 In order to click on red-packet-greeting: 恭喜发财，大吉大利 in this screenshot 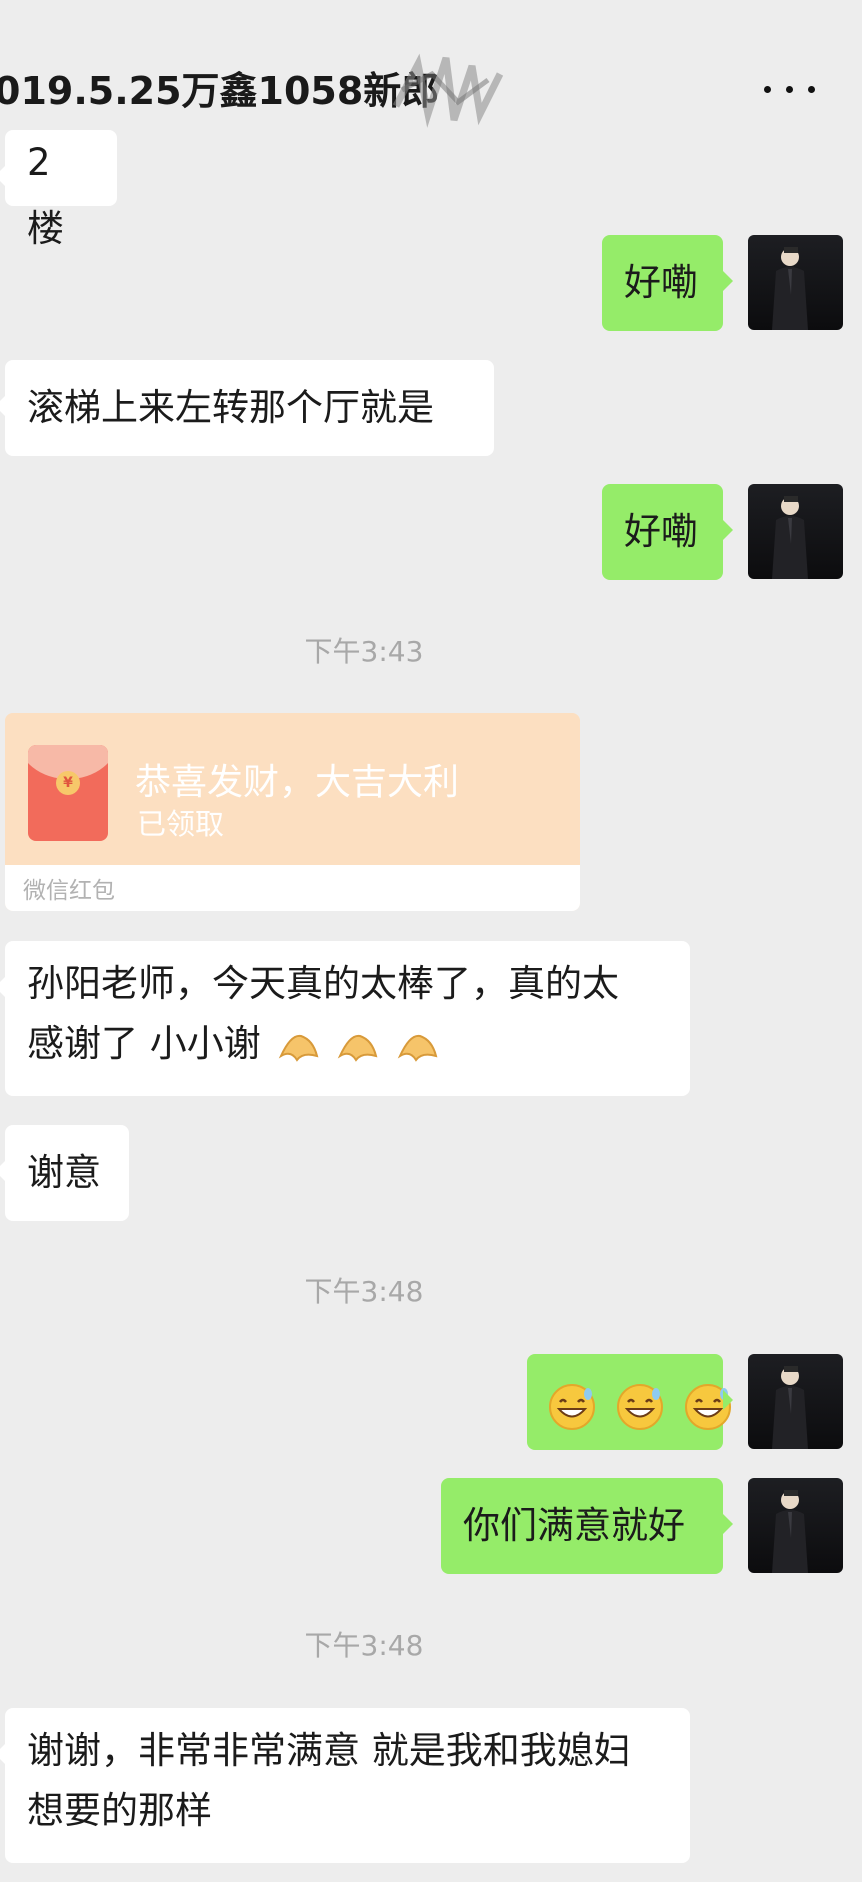, I will do `click(297, 782)`.